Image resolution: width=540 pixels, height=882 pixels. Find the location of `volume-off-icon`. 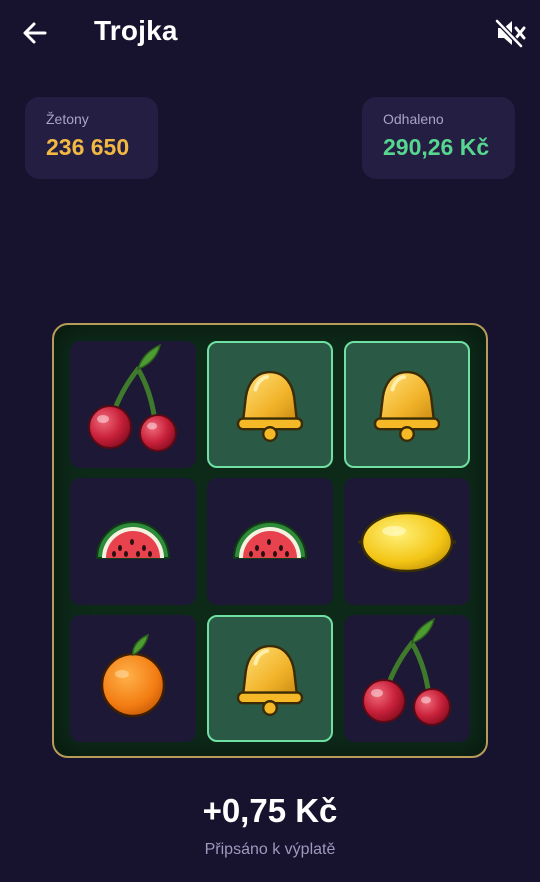

volume-off-icon is located at coordinates (510, 33).